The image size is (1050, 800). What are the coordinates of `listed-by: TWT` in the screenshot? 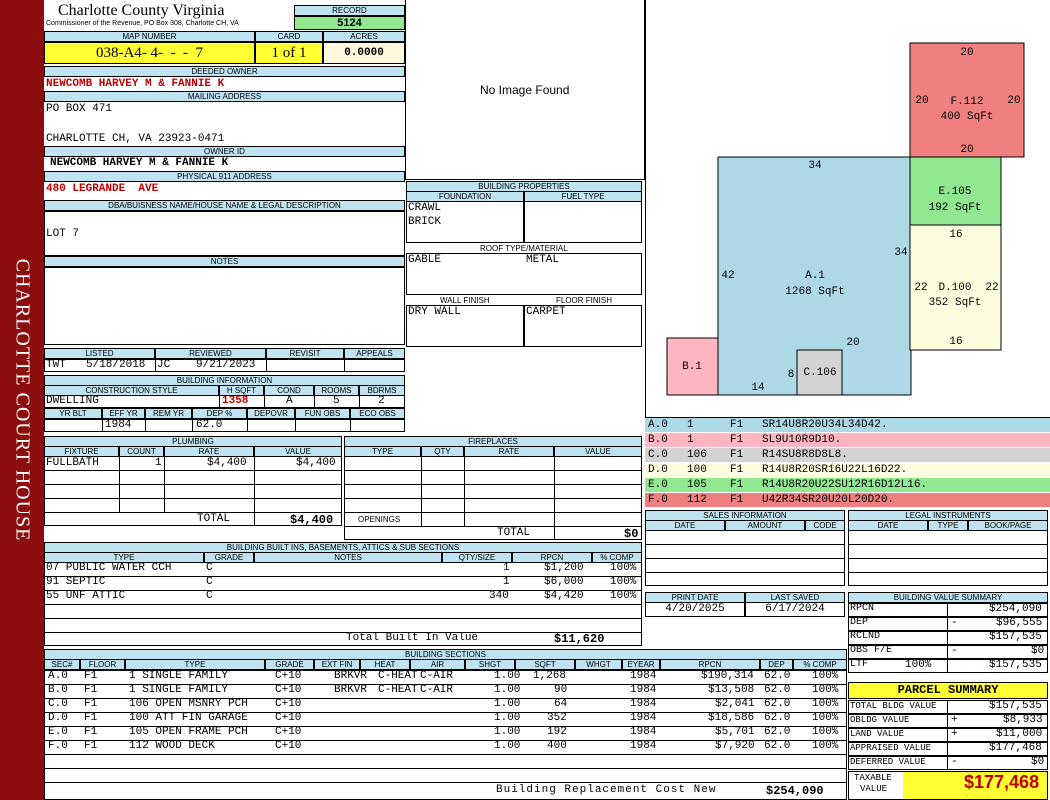 It's located at (56, 365).